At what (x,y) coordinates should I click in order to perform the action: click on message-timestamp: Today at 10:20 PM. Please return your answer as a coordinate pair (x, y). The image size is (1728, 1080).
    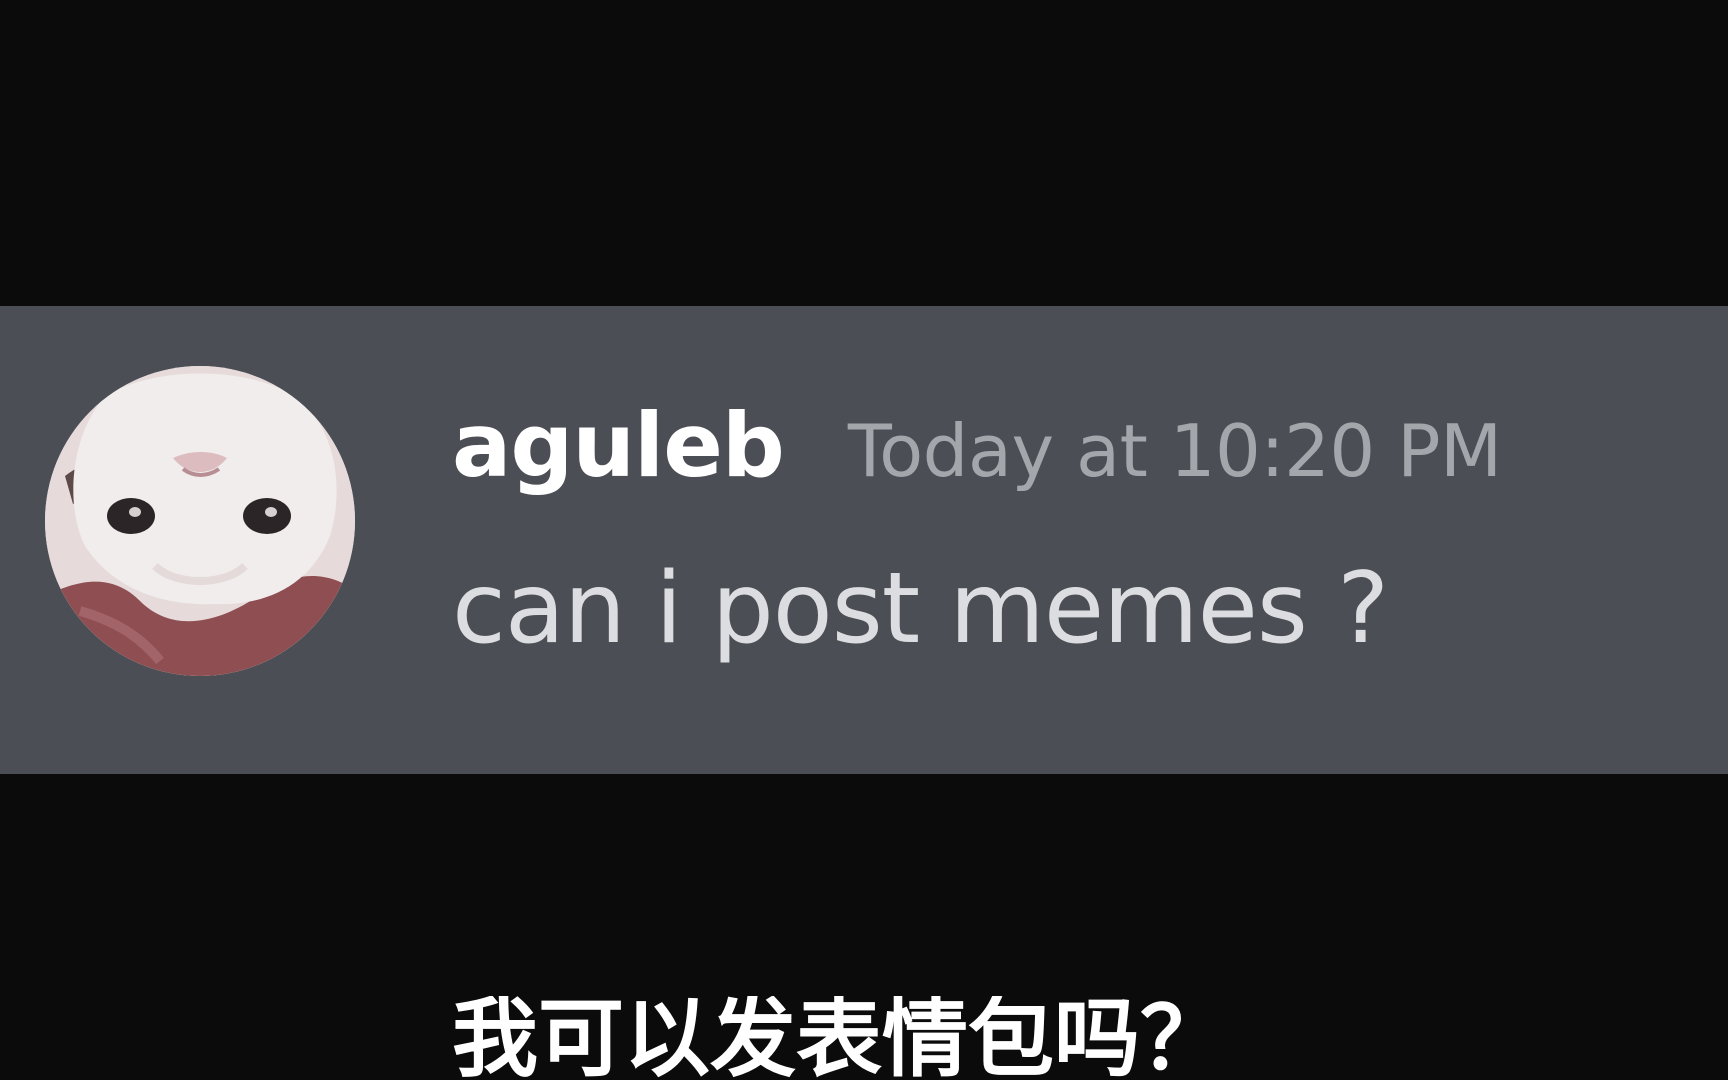
    Looking at the image, I should click on (1175, 451).